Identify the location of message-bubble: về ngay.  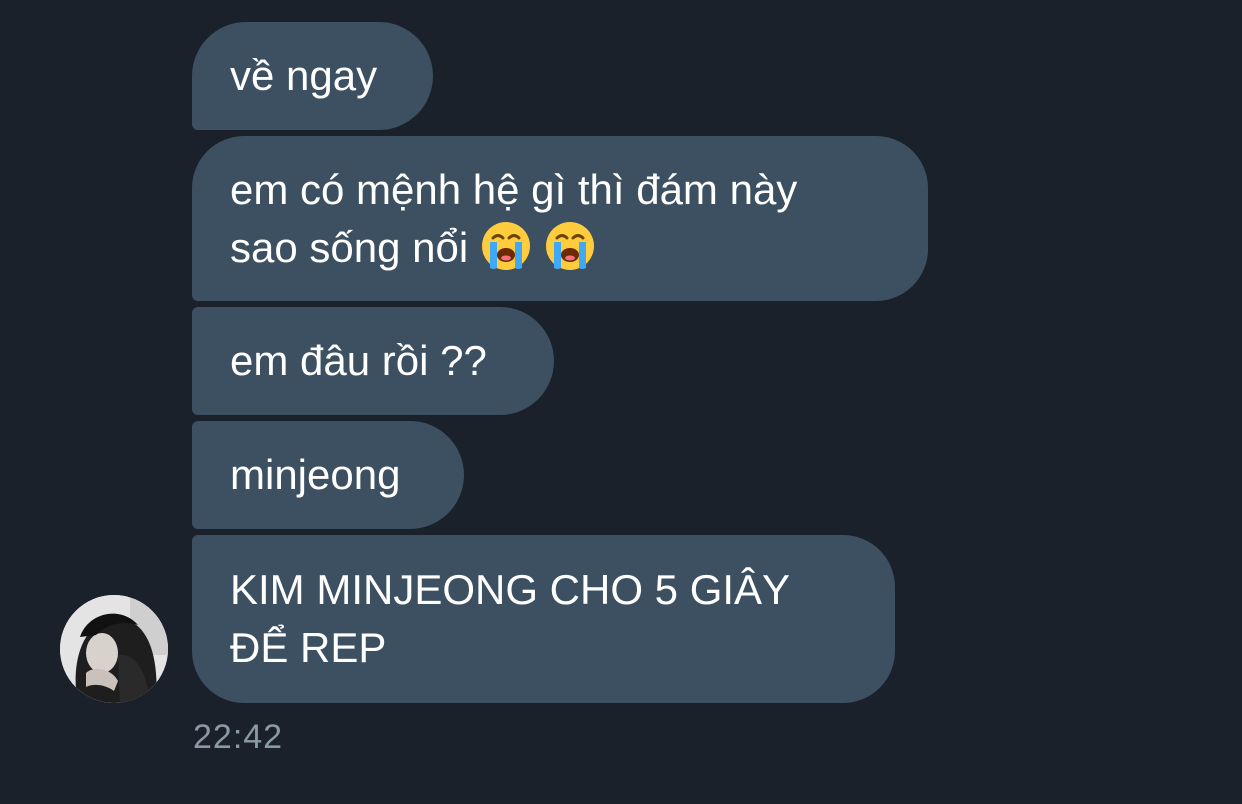
(312, 76).